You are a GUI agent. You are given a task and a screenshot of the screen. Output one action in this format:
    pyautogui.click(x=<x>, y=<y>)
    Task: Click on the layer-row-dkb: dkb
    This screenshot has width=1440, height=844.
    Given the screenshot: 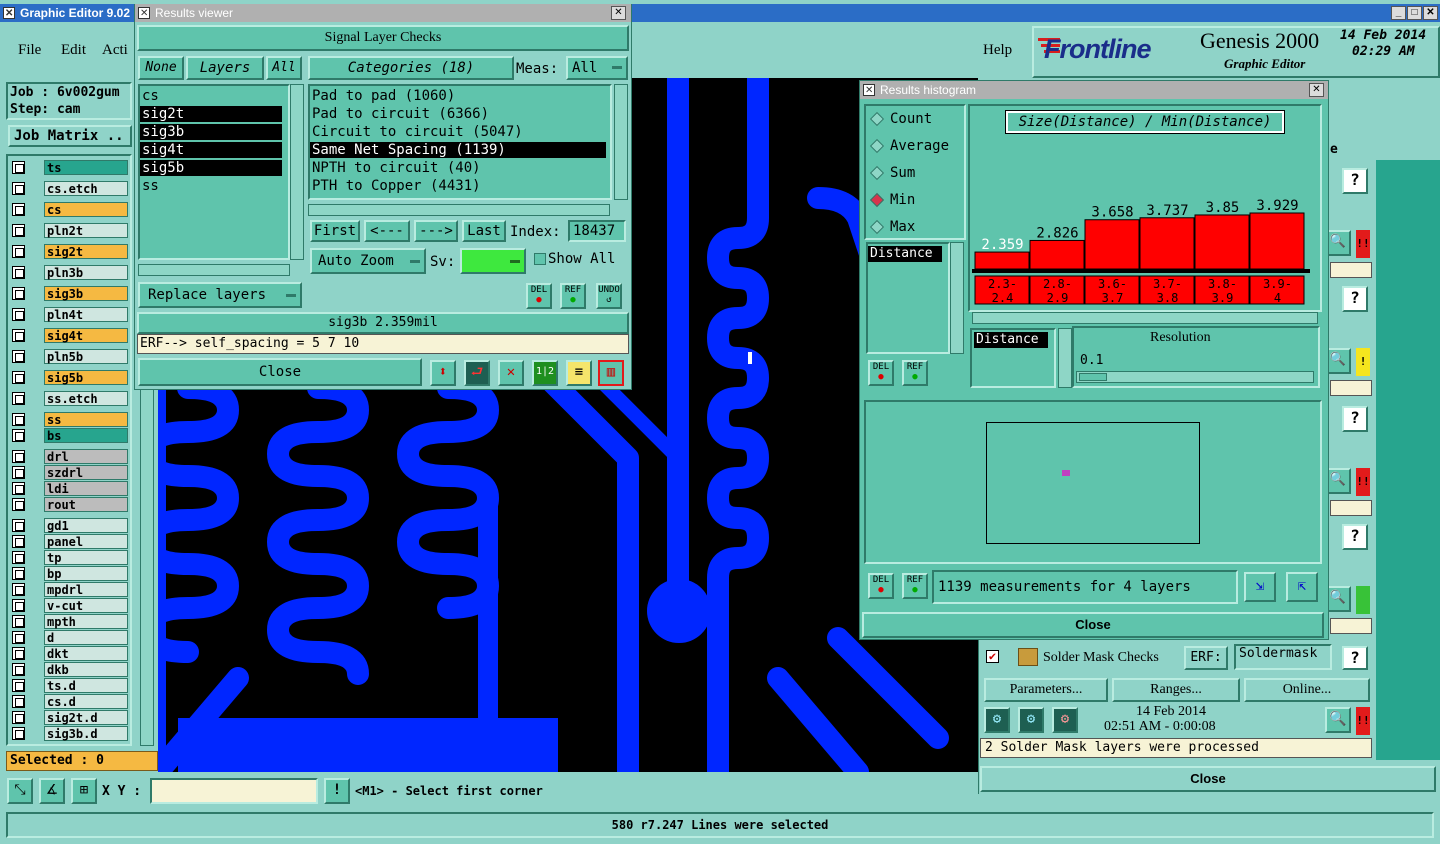 What is the action you would take?
    pyautogui.click(x=69, y=669)
    